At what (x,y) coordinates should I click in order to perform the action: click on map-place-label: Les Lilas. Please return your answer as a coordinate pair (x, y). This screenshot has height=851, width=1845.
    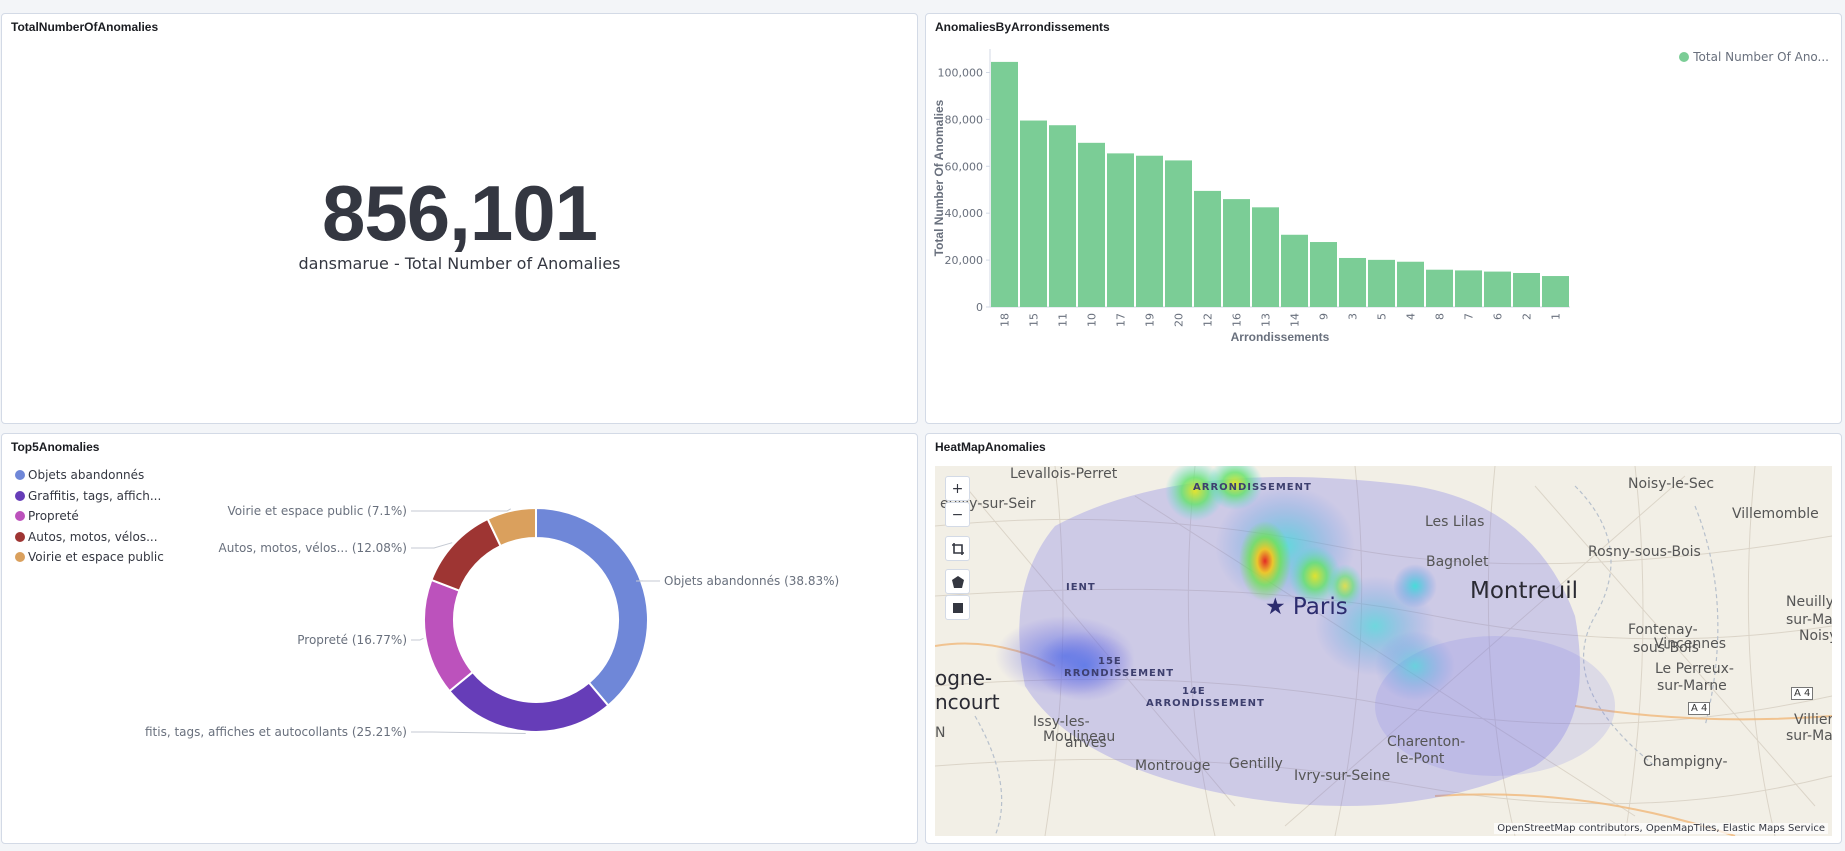
    Looking at the image, I should click on (1455, 522).